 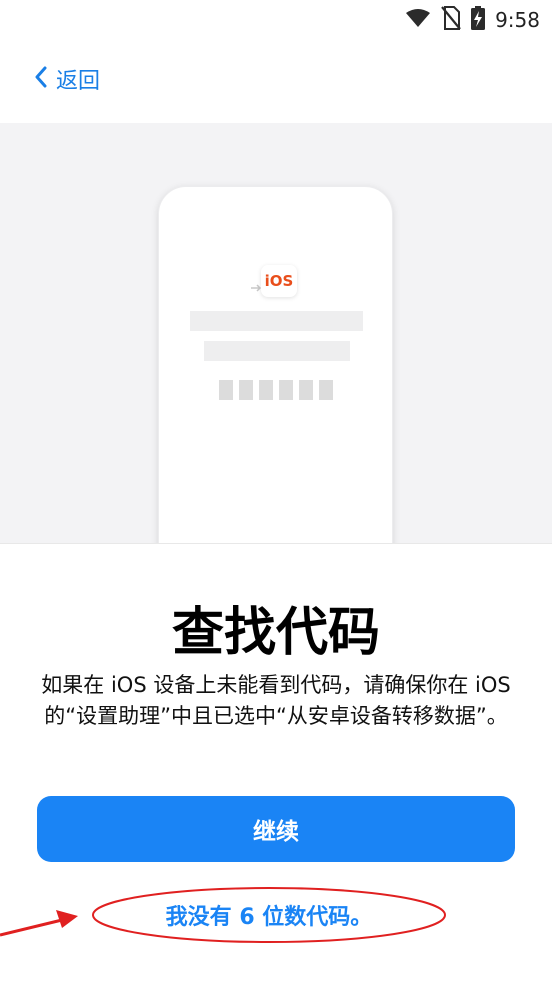 What do you see at coordinates (451, 20) in the screenshot?
I see `no-sim-icon` at bounding box center [451, 20].